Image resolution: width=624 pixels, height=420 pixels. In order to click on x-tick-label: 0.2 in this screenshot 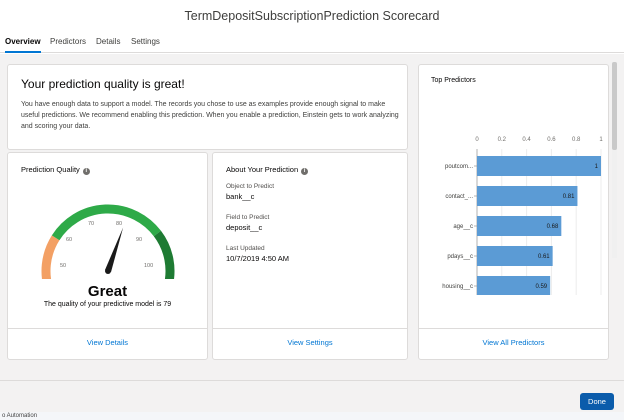, I will do `click(502, 140)`.